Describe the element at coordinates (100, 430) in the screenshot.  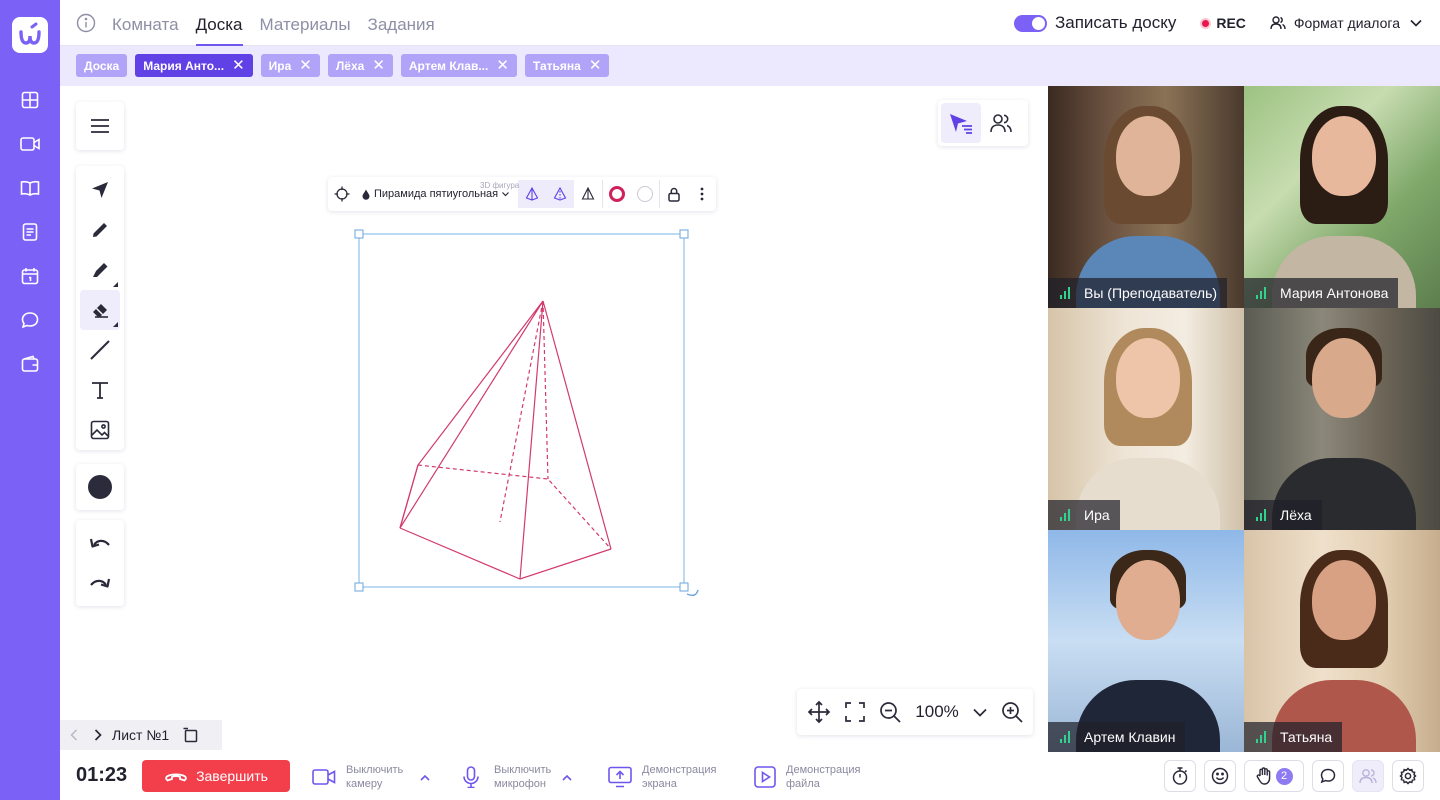
I see `image-tool` at that location.